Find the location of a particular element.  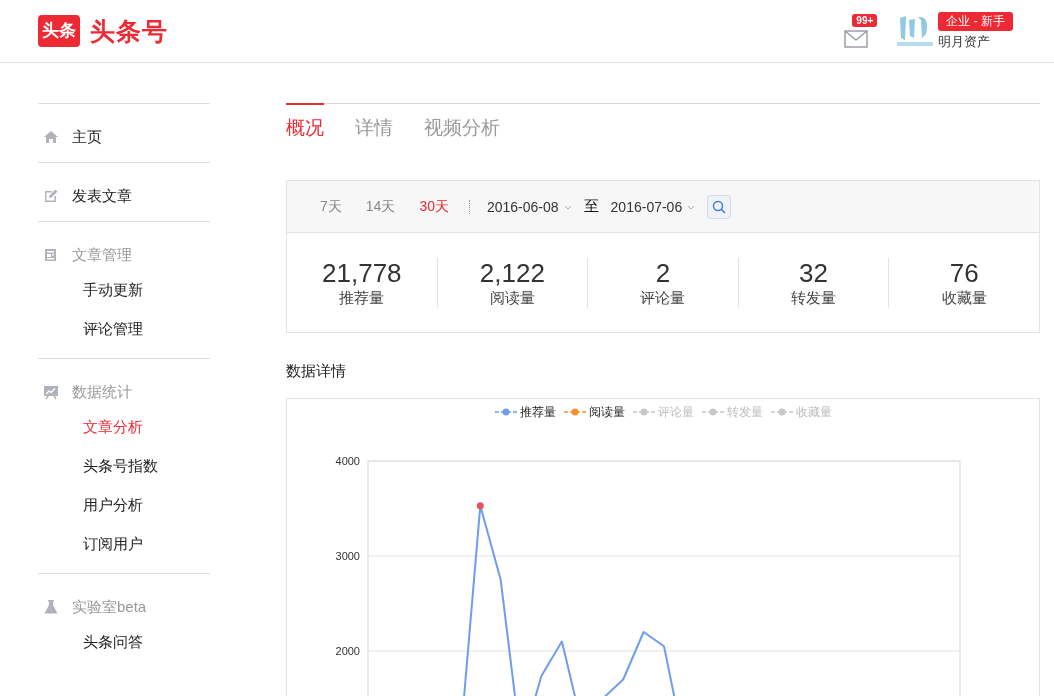

account-name: 明月资产 is located at coordinates (964, 41).